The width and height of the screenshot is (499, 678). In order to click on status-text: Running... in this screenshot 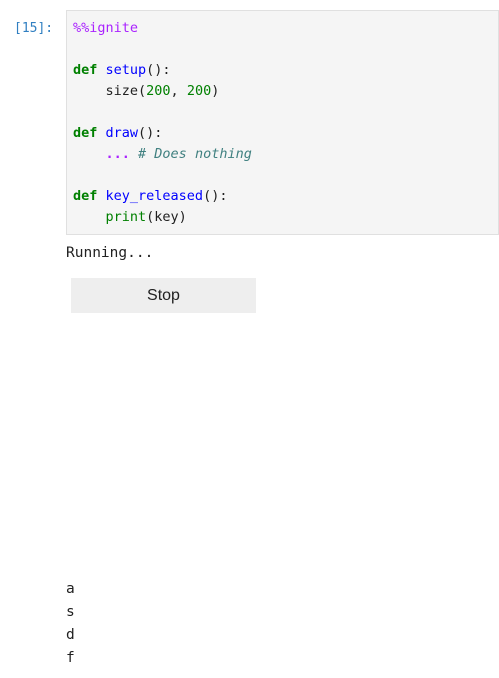, I will do `click(110, 253)`.